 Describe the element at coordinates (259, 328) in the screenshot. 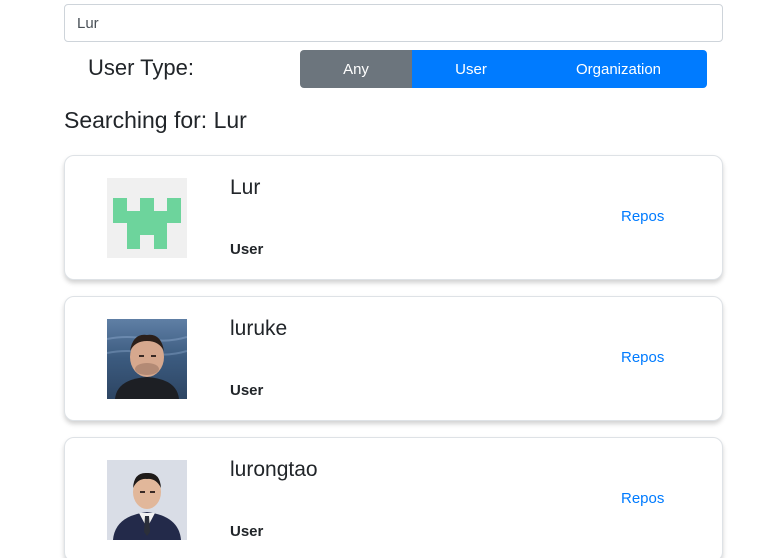

I see `username: luruke` at that location.